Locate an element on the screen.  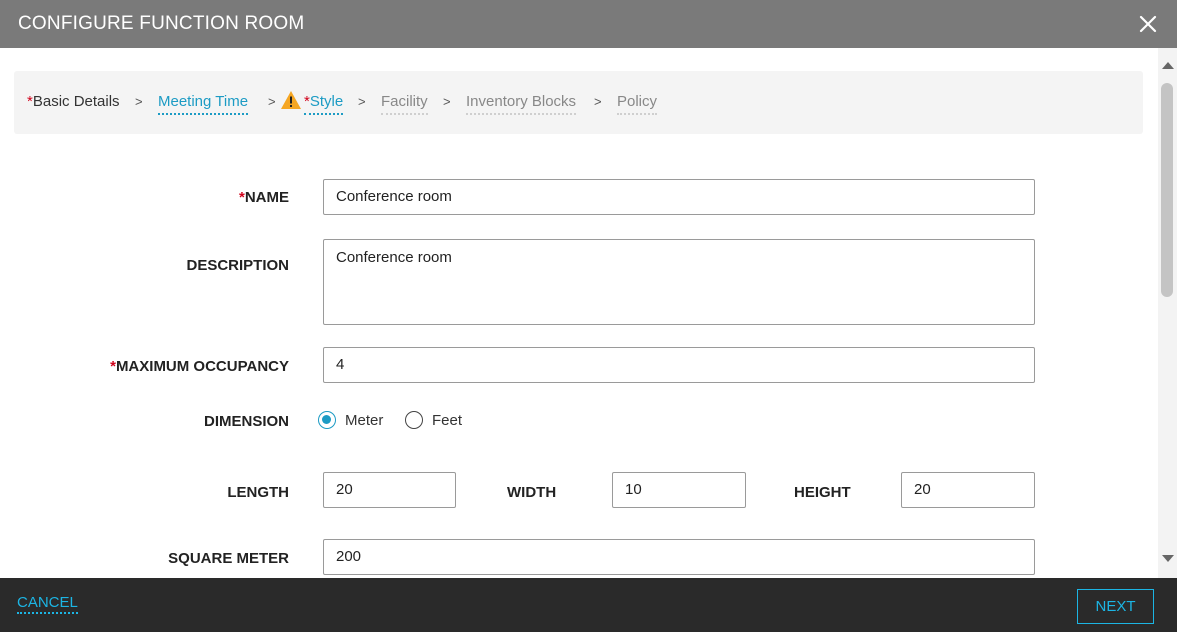
dimension-label: DIMENSION is located at coordinates (246, 421).